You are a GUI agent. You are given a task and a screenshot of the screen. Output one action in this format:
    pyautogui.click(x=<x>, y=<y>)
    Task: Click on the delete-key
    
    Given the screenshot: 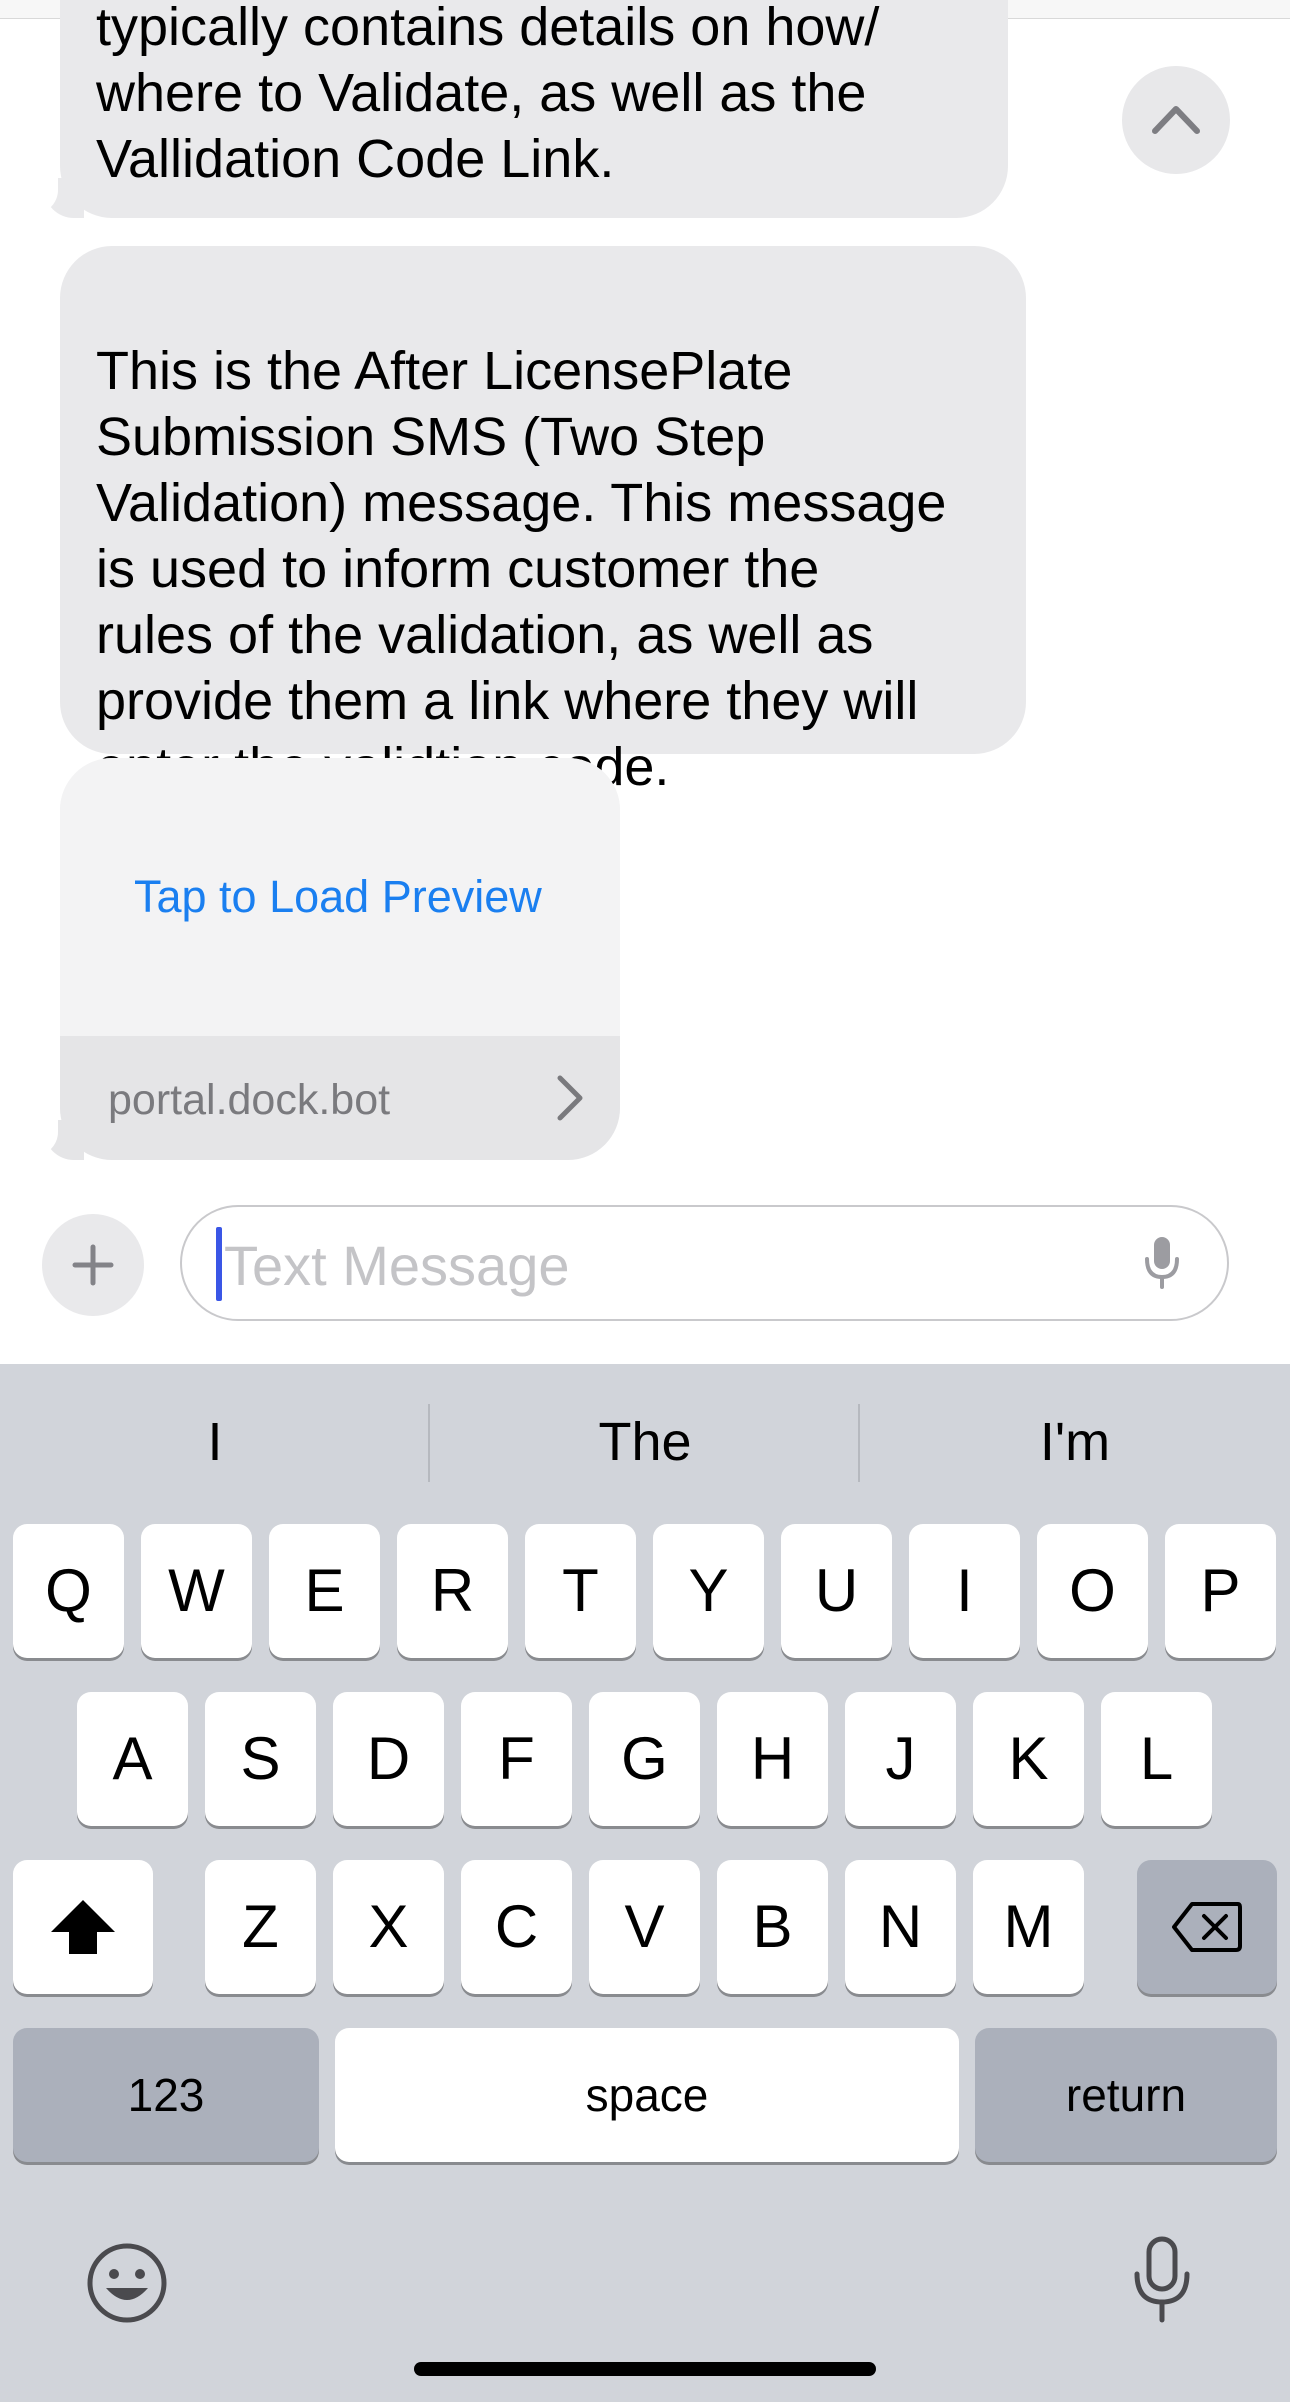 What is the action you would take?
    pyautogui.click(x=1207, y=1927)
    